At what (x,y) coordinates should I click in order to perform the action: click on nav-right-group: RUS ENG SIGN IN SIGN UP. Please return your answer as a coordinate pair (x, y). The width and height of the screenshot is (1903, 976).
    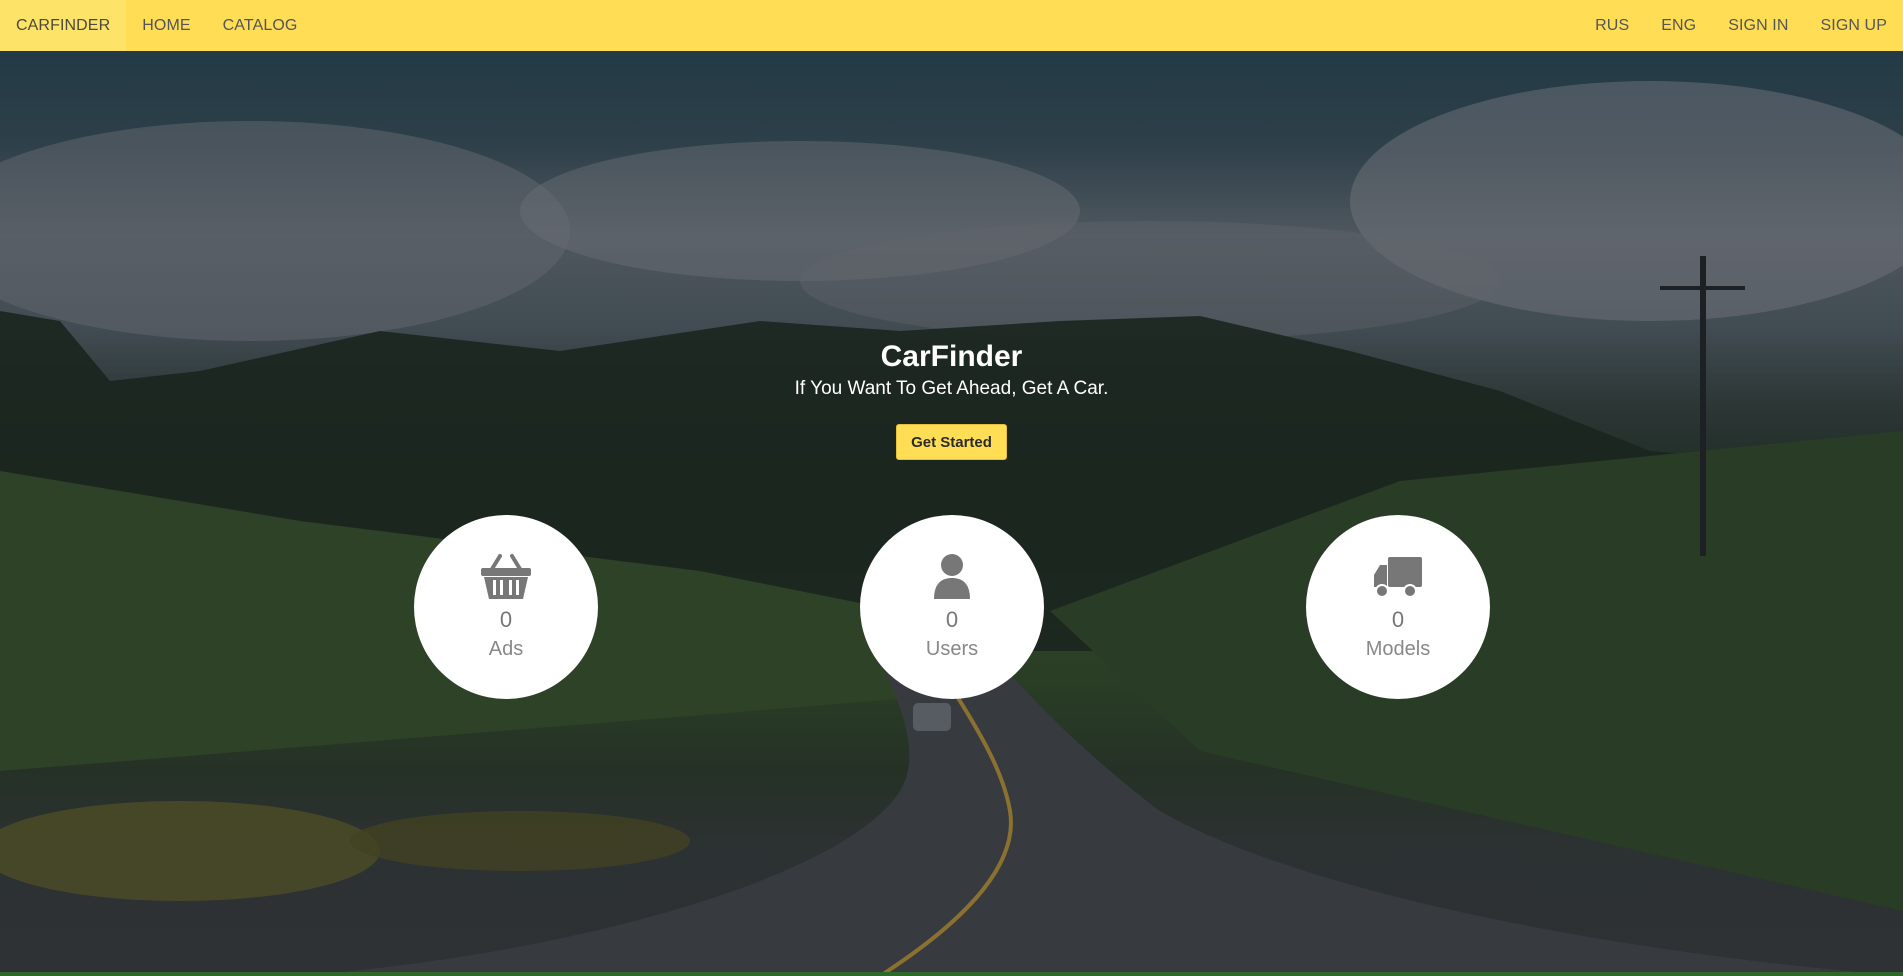
    Looking at the image, I should click on (1741, 25).